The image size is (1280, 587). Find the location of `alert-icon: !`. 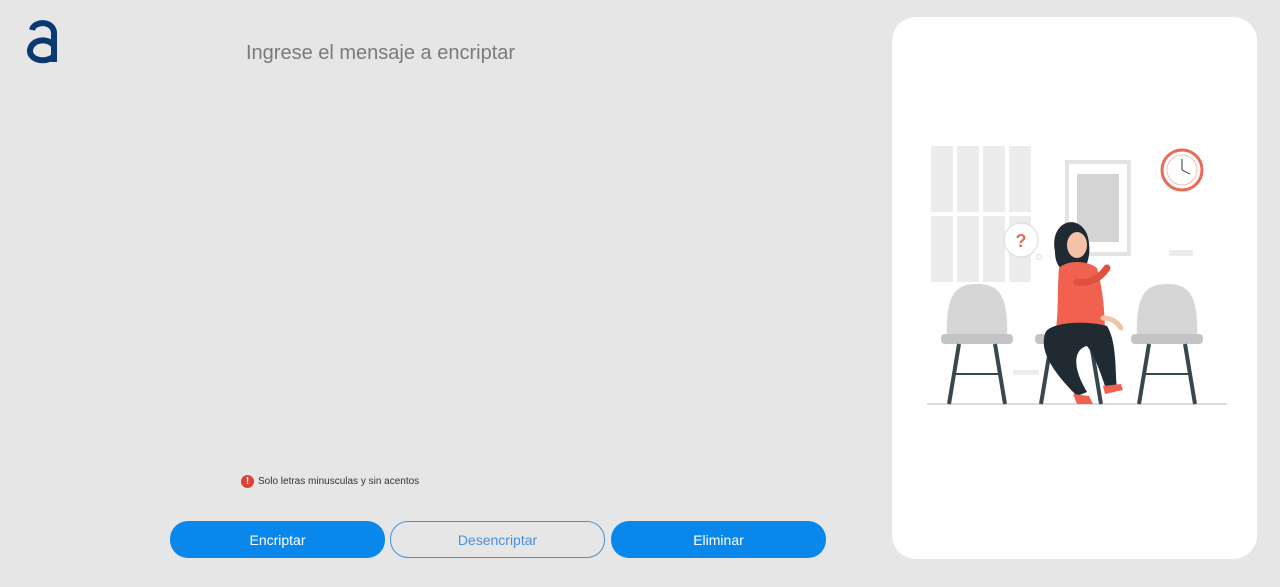

alert-icon: ! is located at coordinates (247, 481).